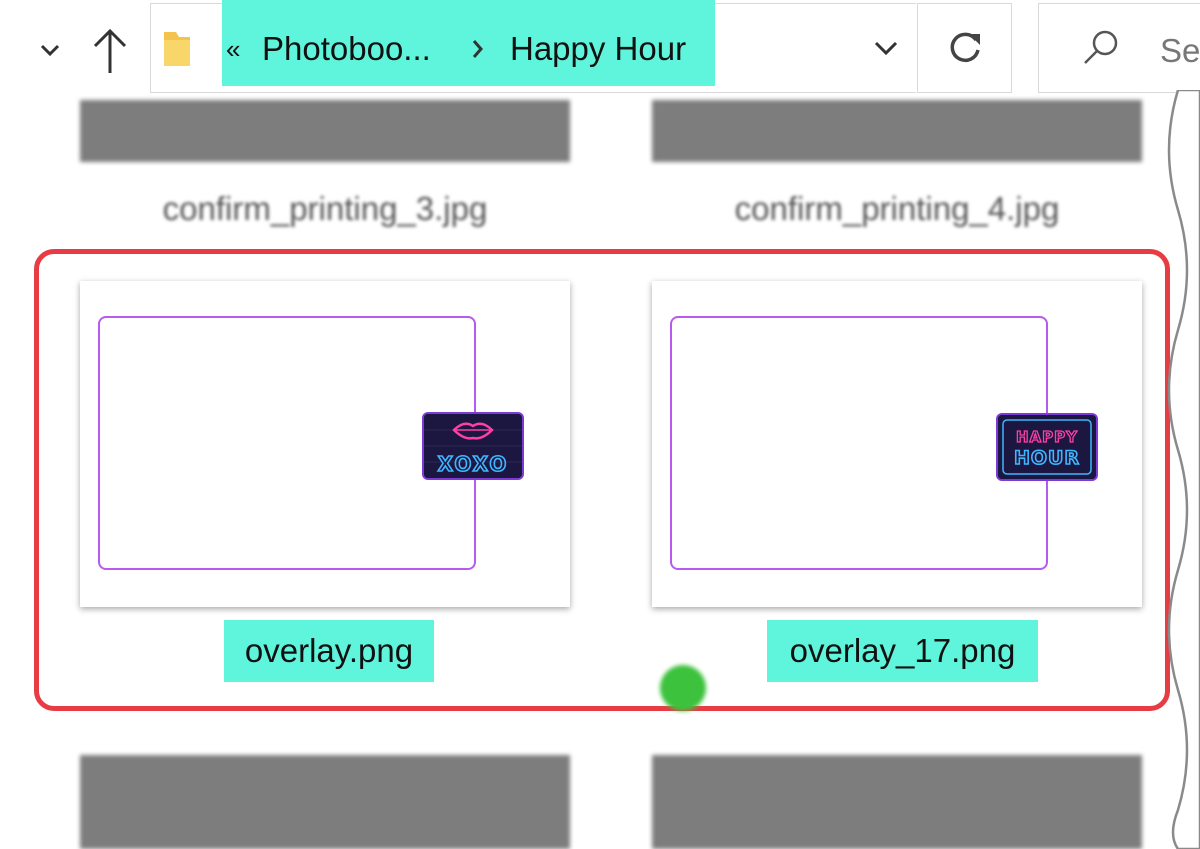  I want to click on happy-hour-sticker-image: HAPPY HOUR, so click(1047, 447).